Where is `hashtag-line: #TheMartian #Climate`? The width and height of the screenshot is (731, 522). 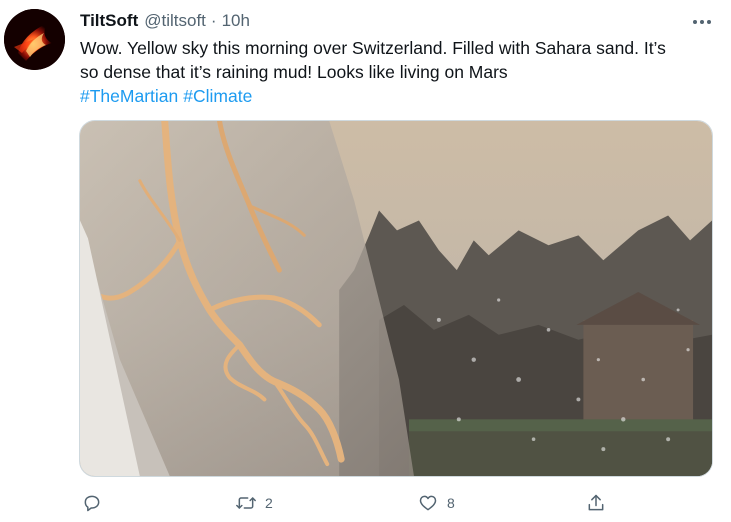 hashtag-line: #TheMartian #Climate is located at coordinates (400, 96).